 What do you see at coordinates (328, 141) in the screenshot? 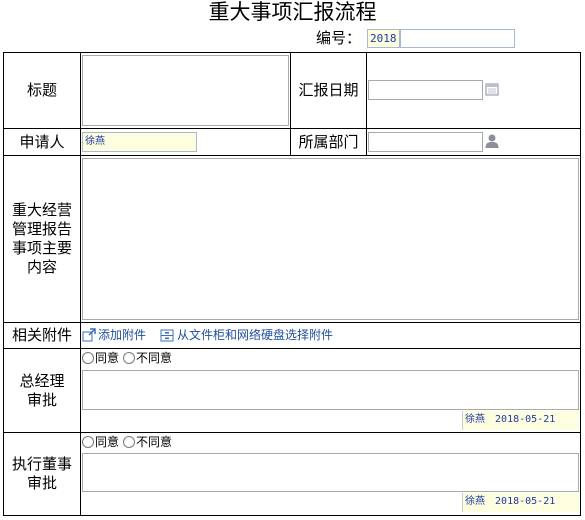
I see `department-label: 所属部门` at bounding box center [328, 141].